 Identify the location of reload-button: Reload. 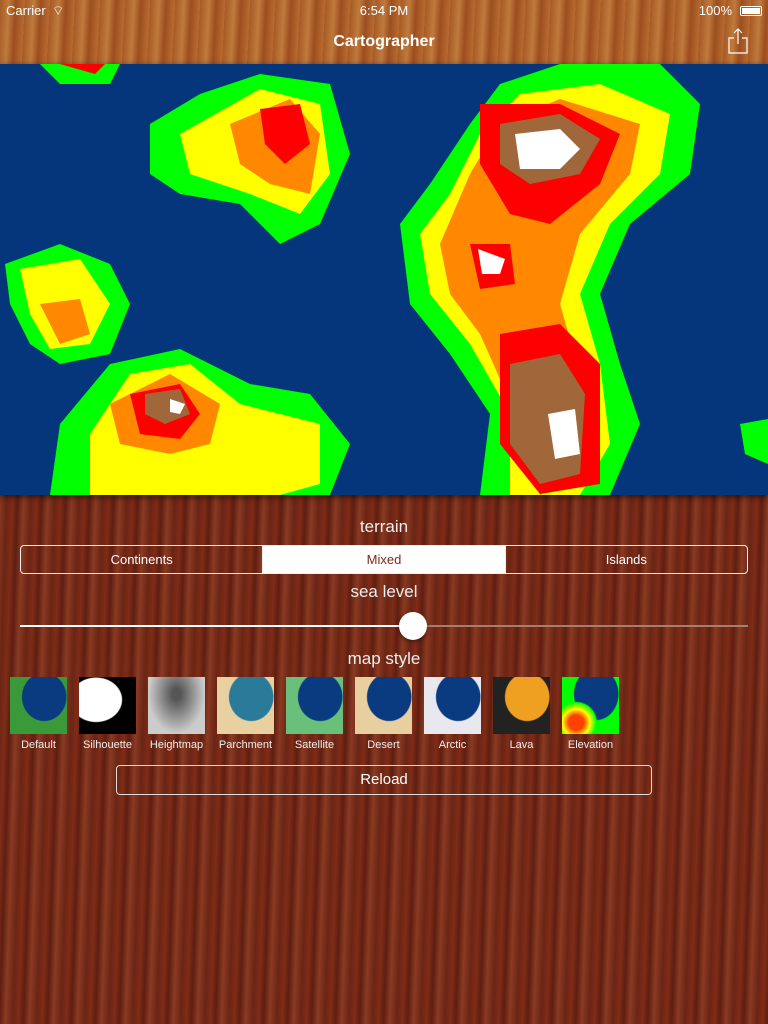
(384, 780).